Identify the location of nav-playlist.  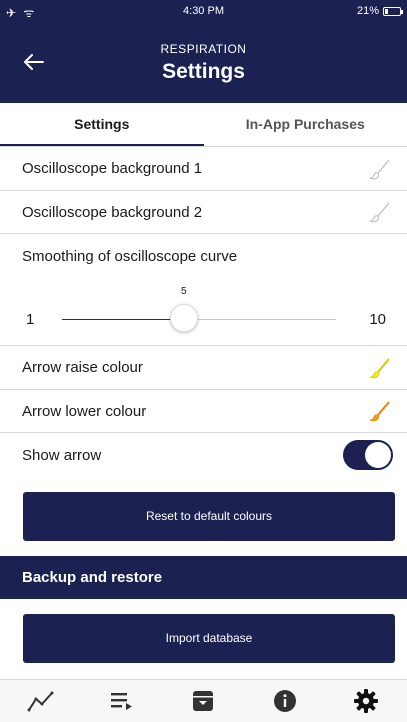
(122, 701).